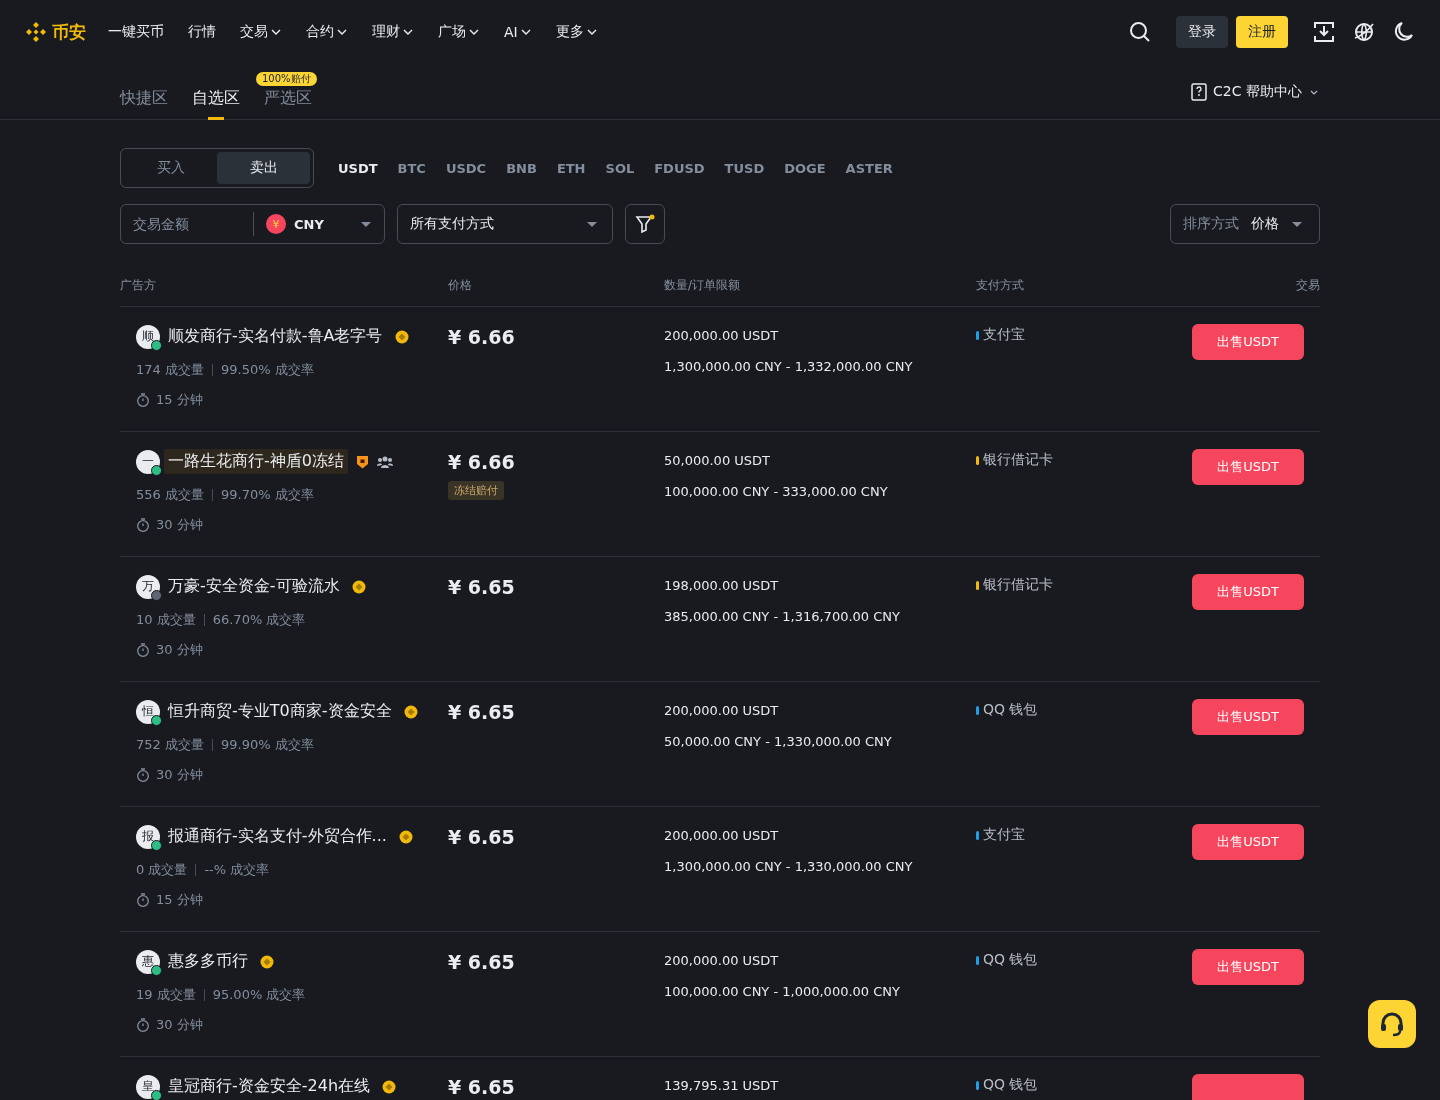 This screenshot has width=1440, height=1100. I want to click on advertiser-name: 一路生花商行-神盾0冻结, so click(256, 461).